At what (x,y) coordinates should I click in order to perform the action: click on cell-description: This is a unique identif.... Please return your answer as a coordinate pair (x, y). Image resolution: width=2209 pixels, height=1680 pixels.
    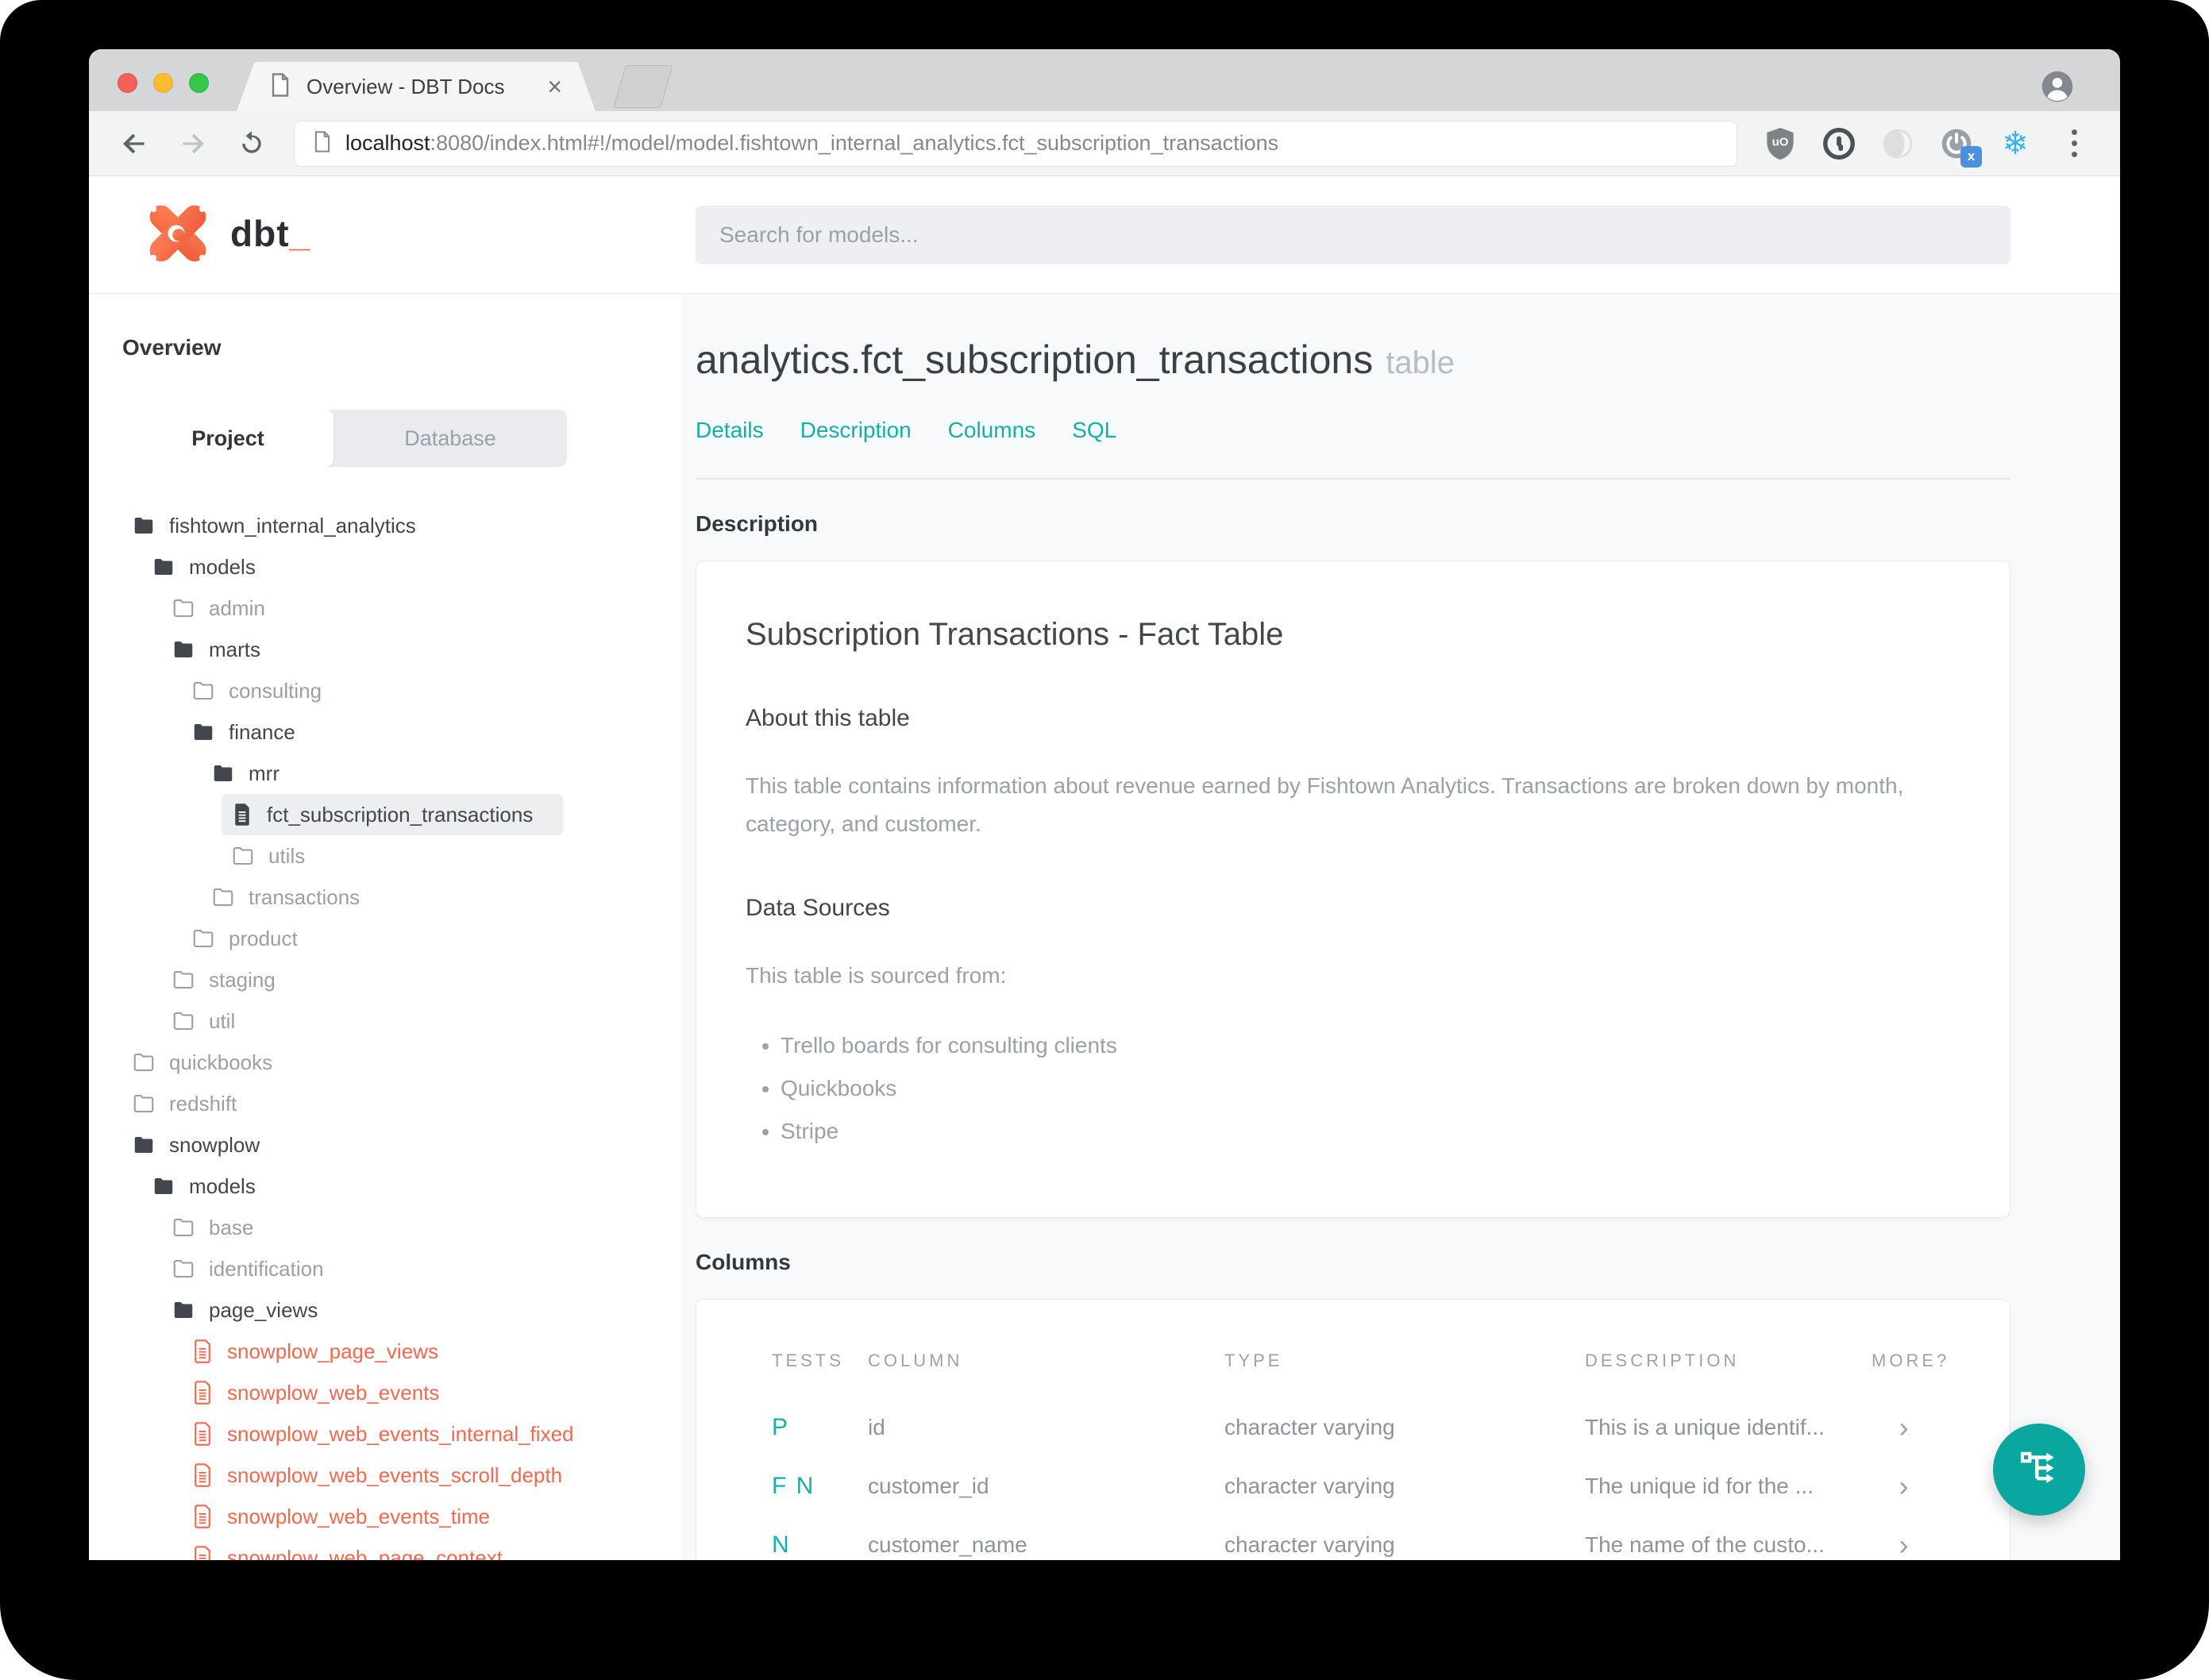
    Looking at the image, I should click on (1705, 1426).